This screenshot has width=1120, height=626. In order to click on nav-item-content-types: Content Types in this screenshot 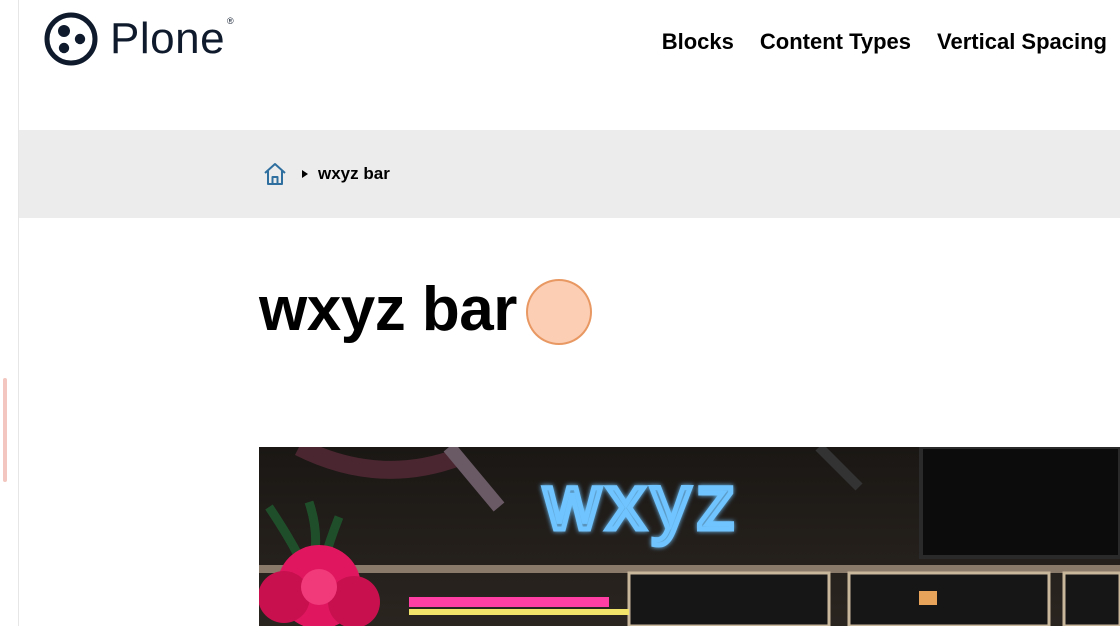, I will do `click(835, 42)`.